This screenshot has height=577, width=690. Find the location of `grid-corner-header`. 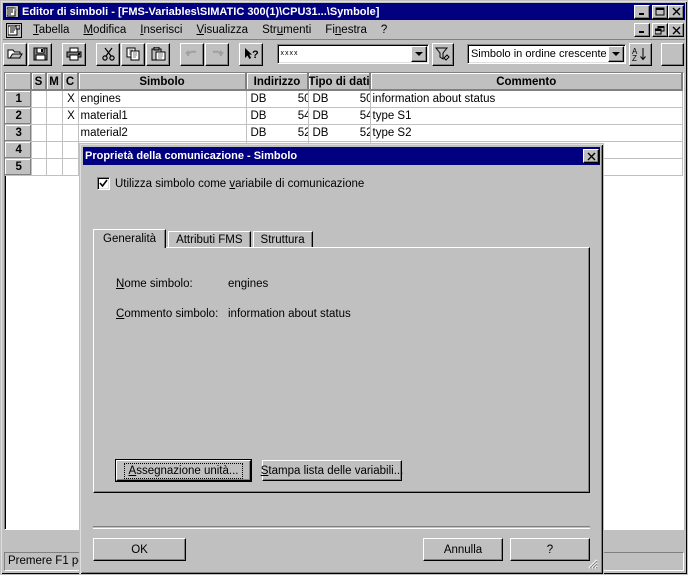

grid-corner-header is located at coordinates (18, 82).